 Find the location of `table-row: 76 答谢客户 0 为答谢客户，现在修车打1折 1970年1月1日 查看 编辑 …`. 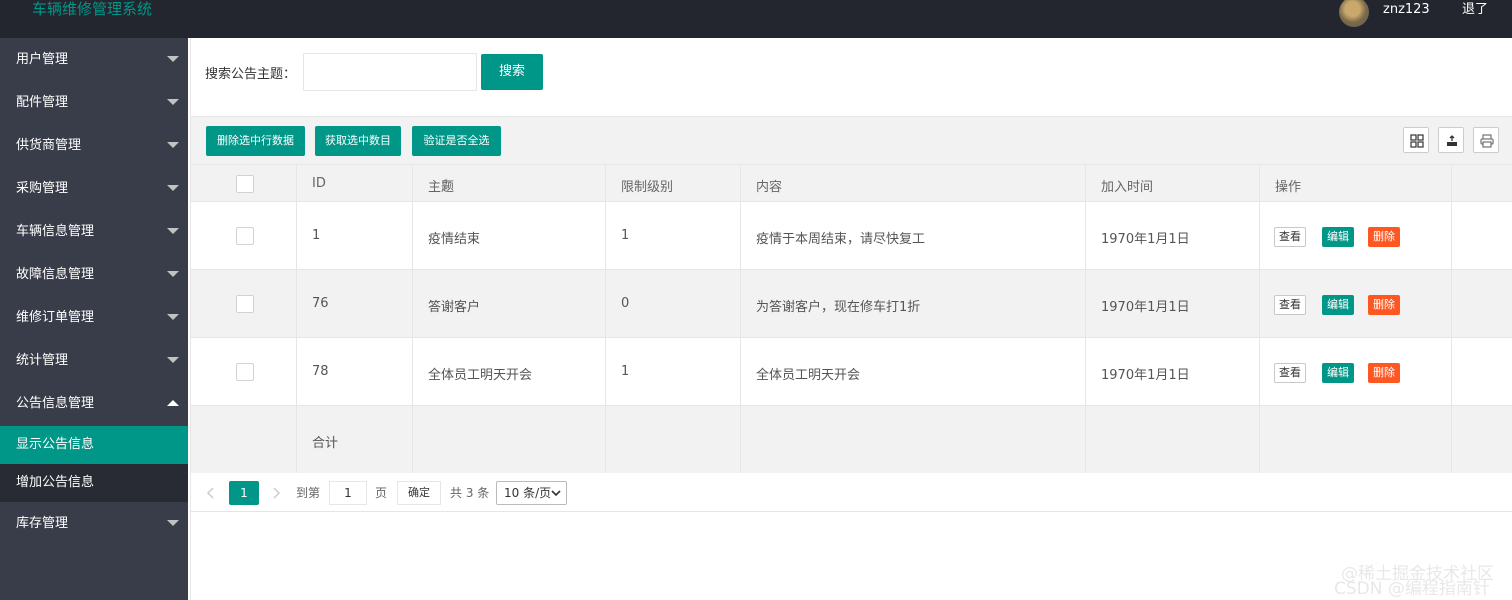

table-row: 76 答谢客户 0 为答谢客户，现在修车打1折 1970年1月1日 查看 编辑 … is located at coordinates (851, 304).